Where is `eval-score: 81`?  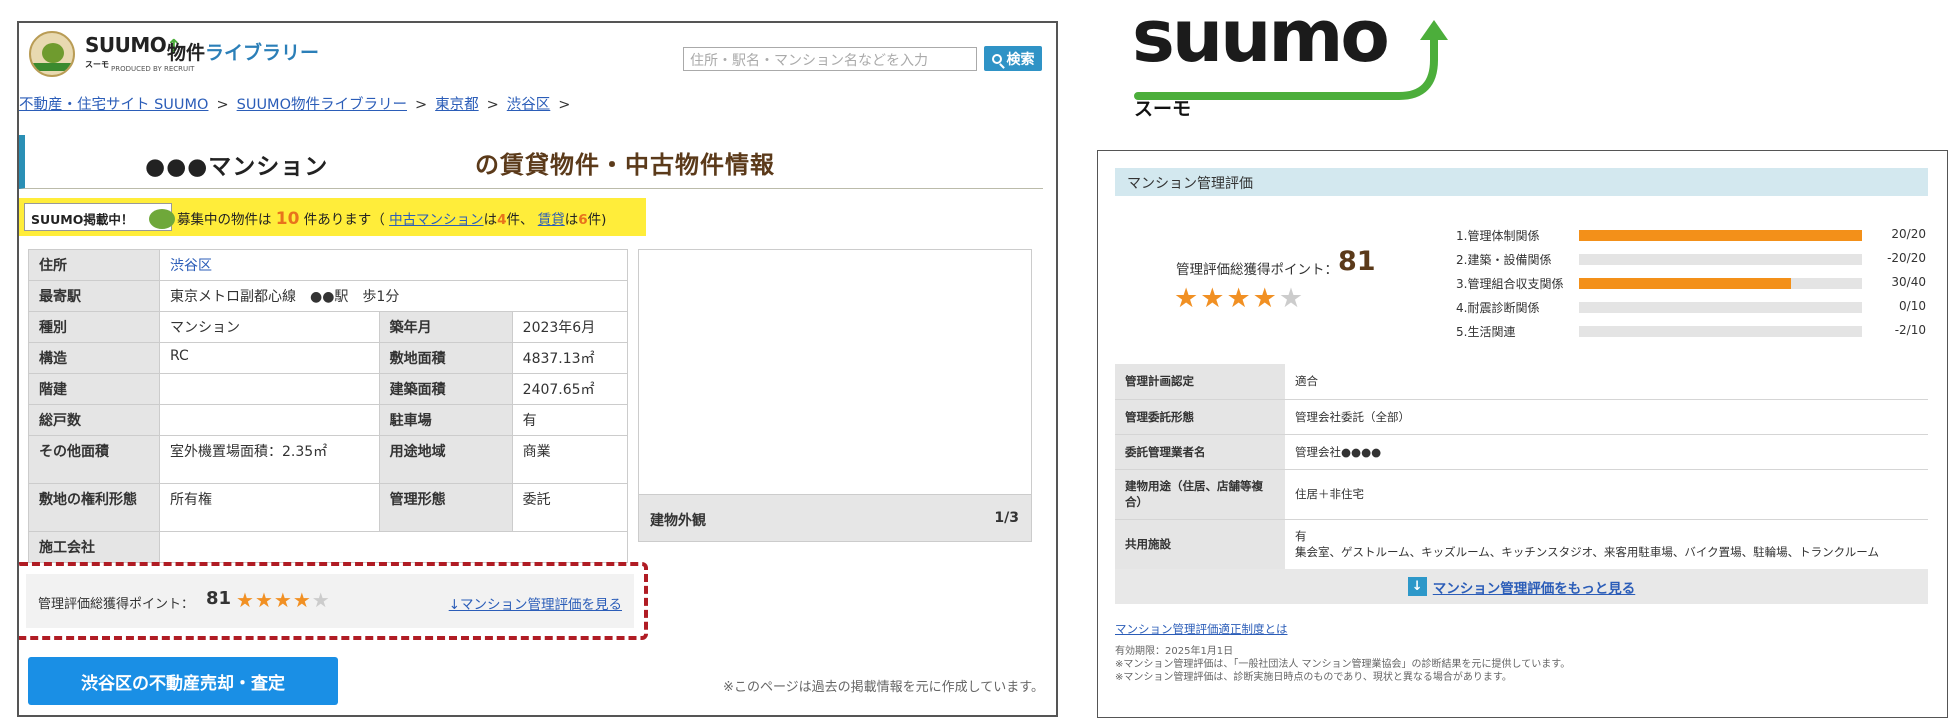
eval-score: 81 is located at coordinates (219, 598).